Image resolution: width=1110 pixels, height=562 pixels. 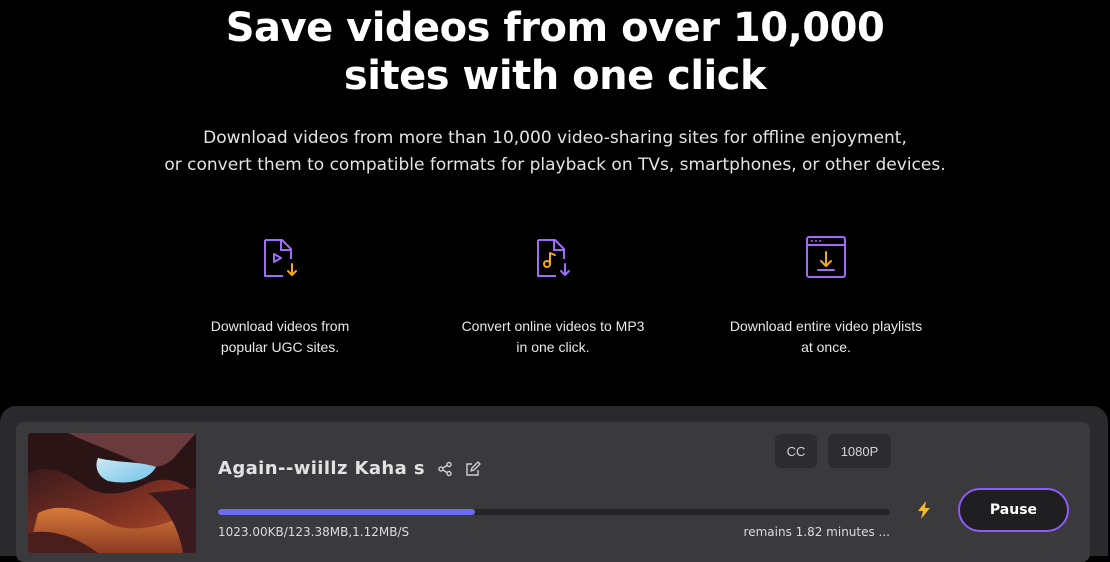 I want to click on pause-button: Pause, so click(x=1013, y=510).